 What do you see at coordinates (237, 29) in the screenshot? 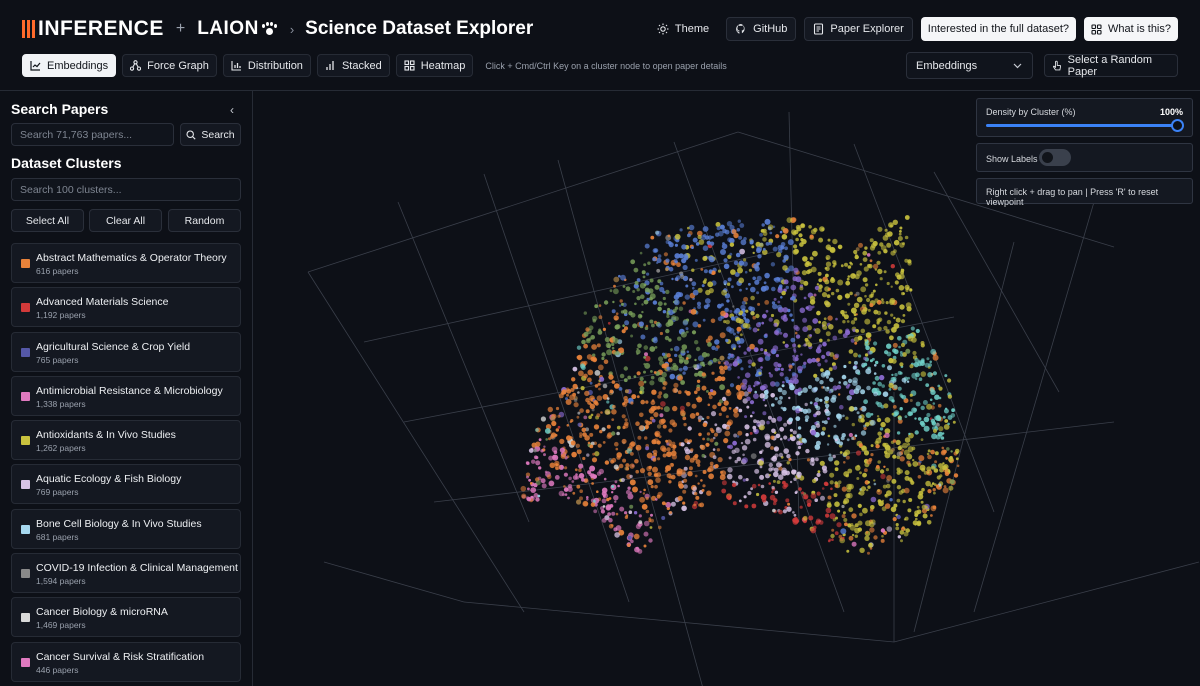
I see `laion-logo: LAION` at bounding box center [237, 29].